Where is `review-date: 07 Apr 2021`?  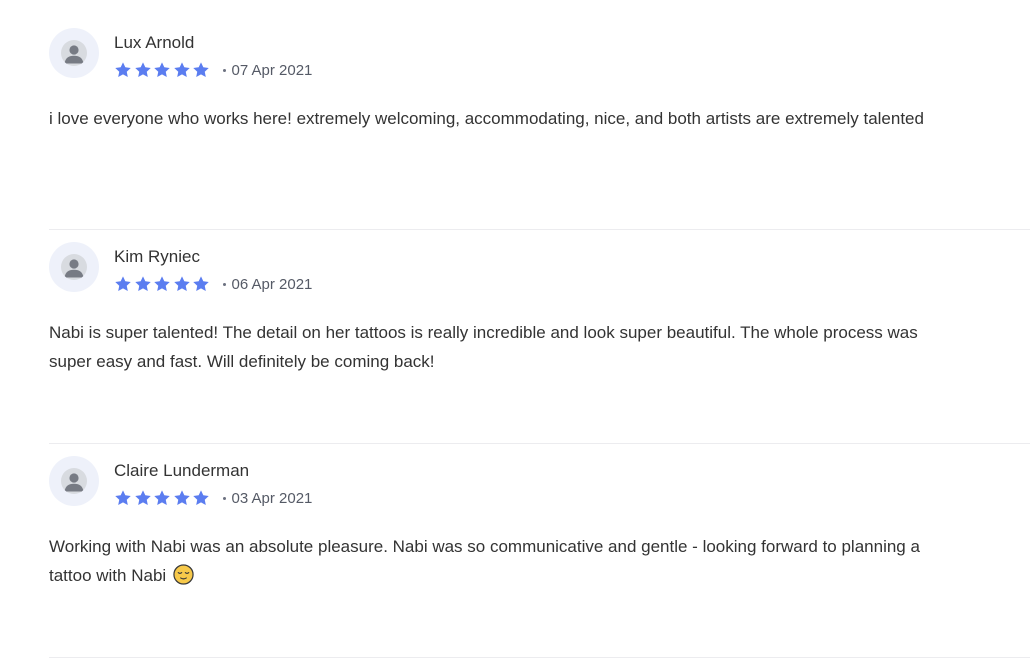 review-date: 07 Apr 2021 is located at coordinates (272, 70).